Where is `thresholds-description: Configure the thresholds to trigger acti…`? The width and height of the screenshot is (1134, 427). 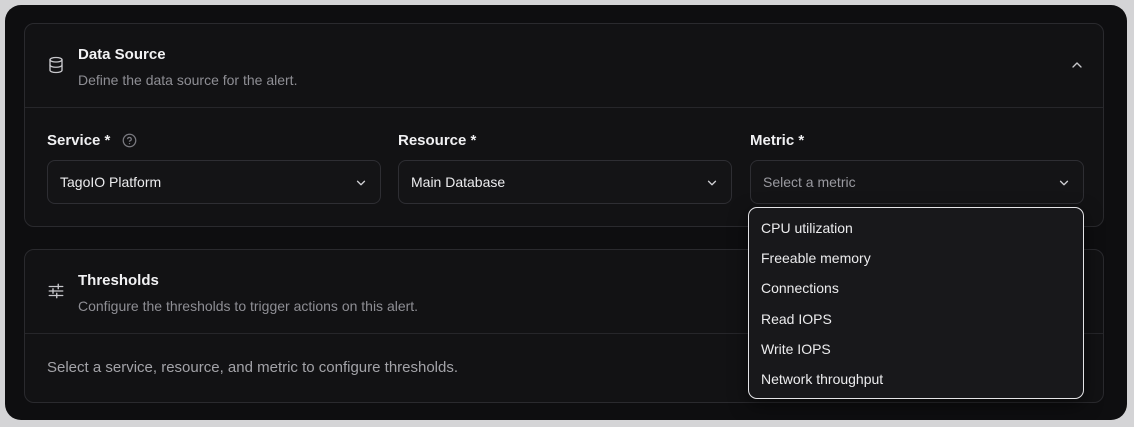
thresholds-description: Configure the thresholds to trigger acti… is located at coordinates (248, 306).